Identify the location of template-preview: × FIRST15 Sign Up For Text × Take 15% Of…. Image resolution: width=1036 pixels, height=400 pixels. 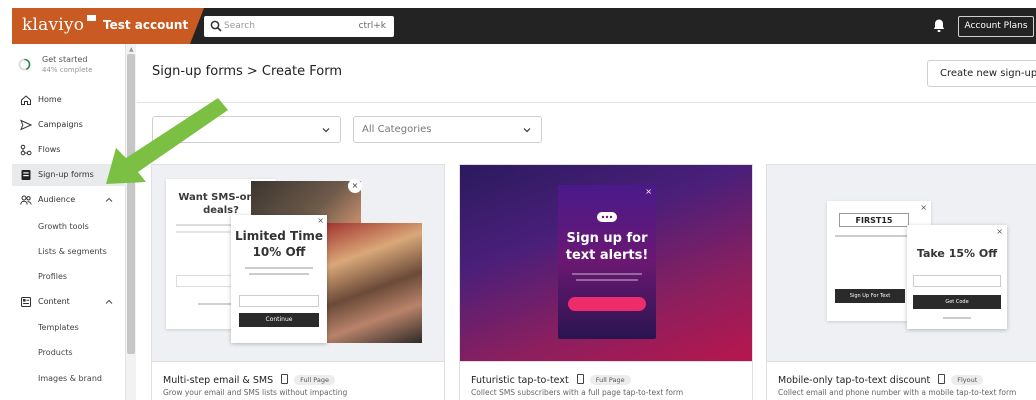
(901, 263).